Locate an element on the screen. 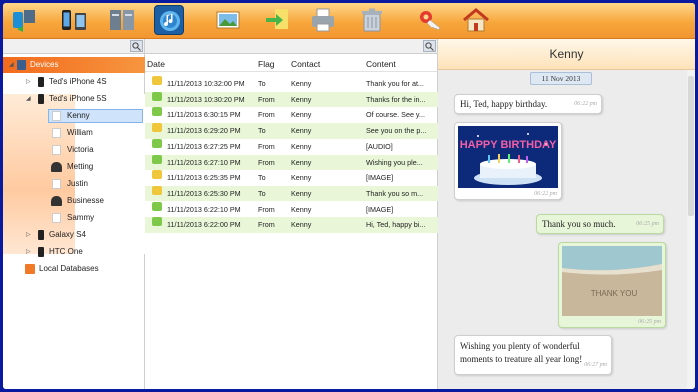 The image size is (698, 392). tree-search-bar is located at coordinates (73, 46).